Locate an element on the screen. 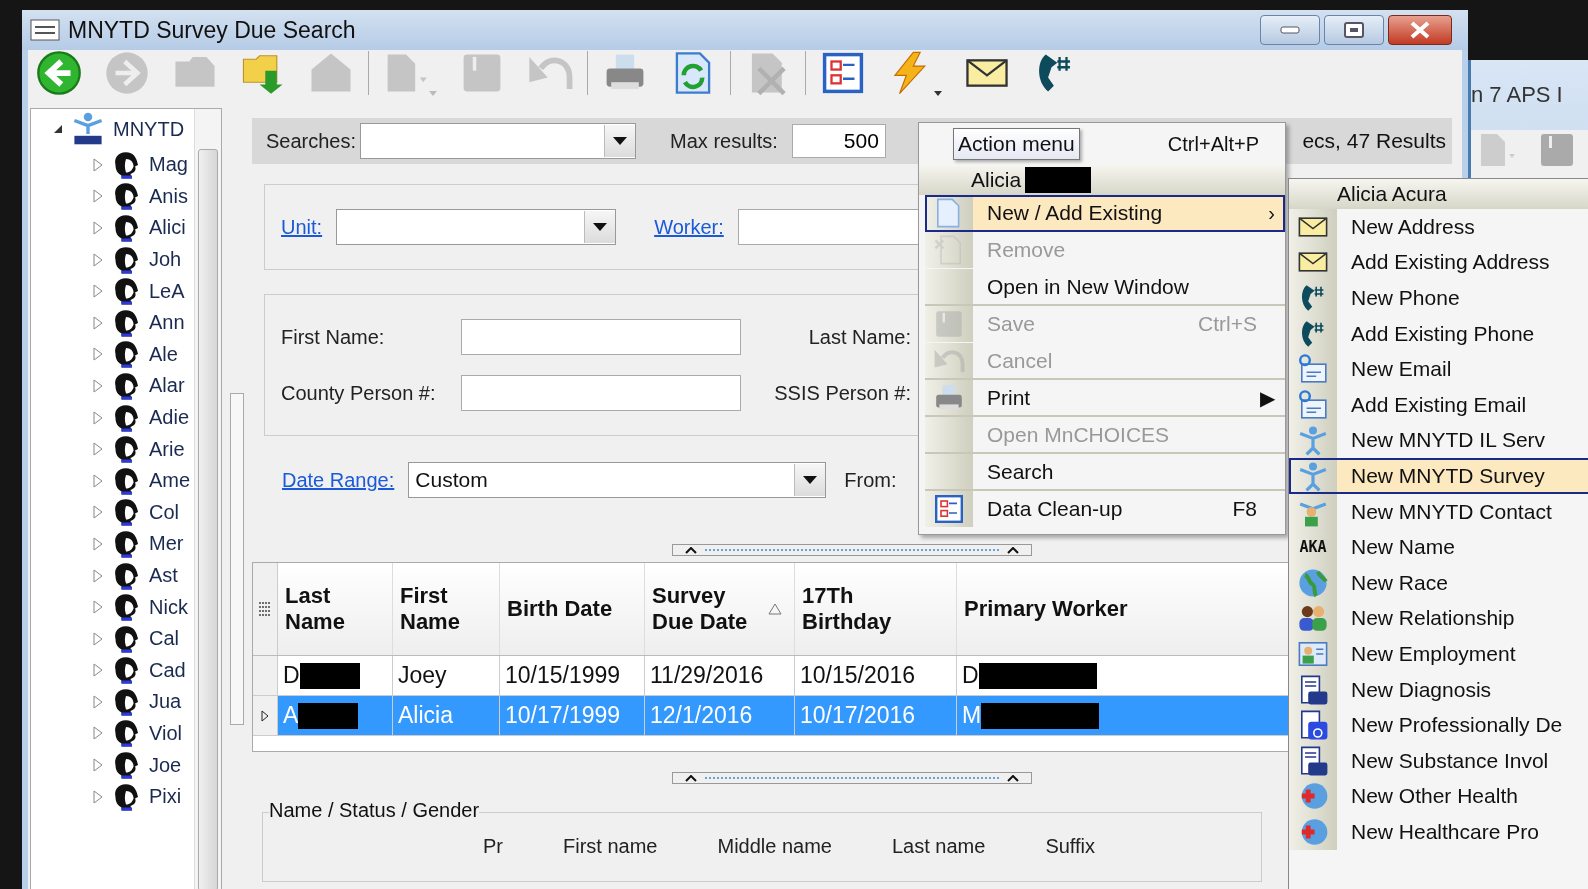 Image resolution: width=1588 pixels, height=889 pixels. table-cell: 10/17/1999 is located at coordinates (563, 715).